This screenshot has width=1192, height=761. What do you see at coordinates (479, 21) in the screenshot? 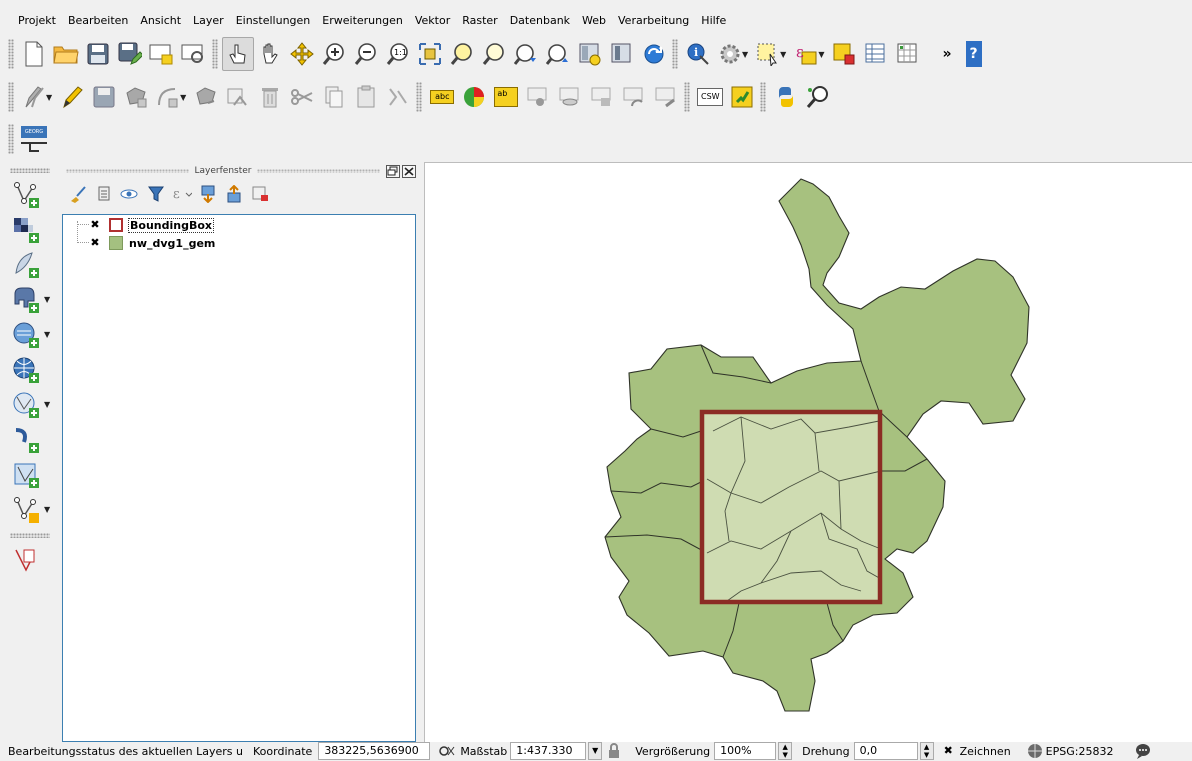
I see `menu-raster: Raster` at bounding box center [479, 21].